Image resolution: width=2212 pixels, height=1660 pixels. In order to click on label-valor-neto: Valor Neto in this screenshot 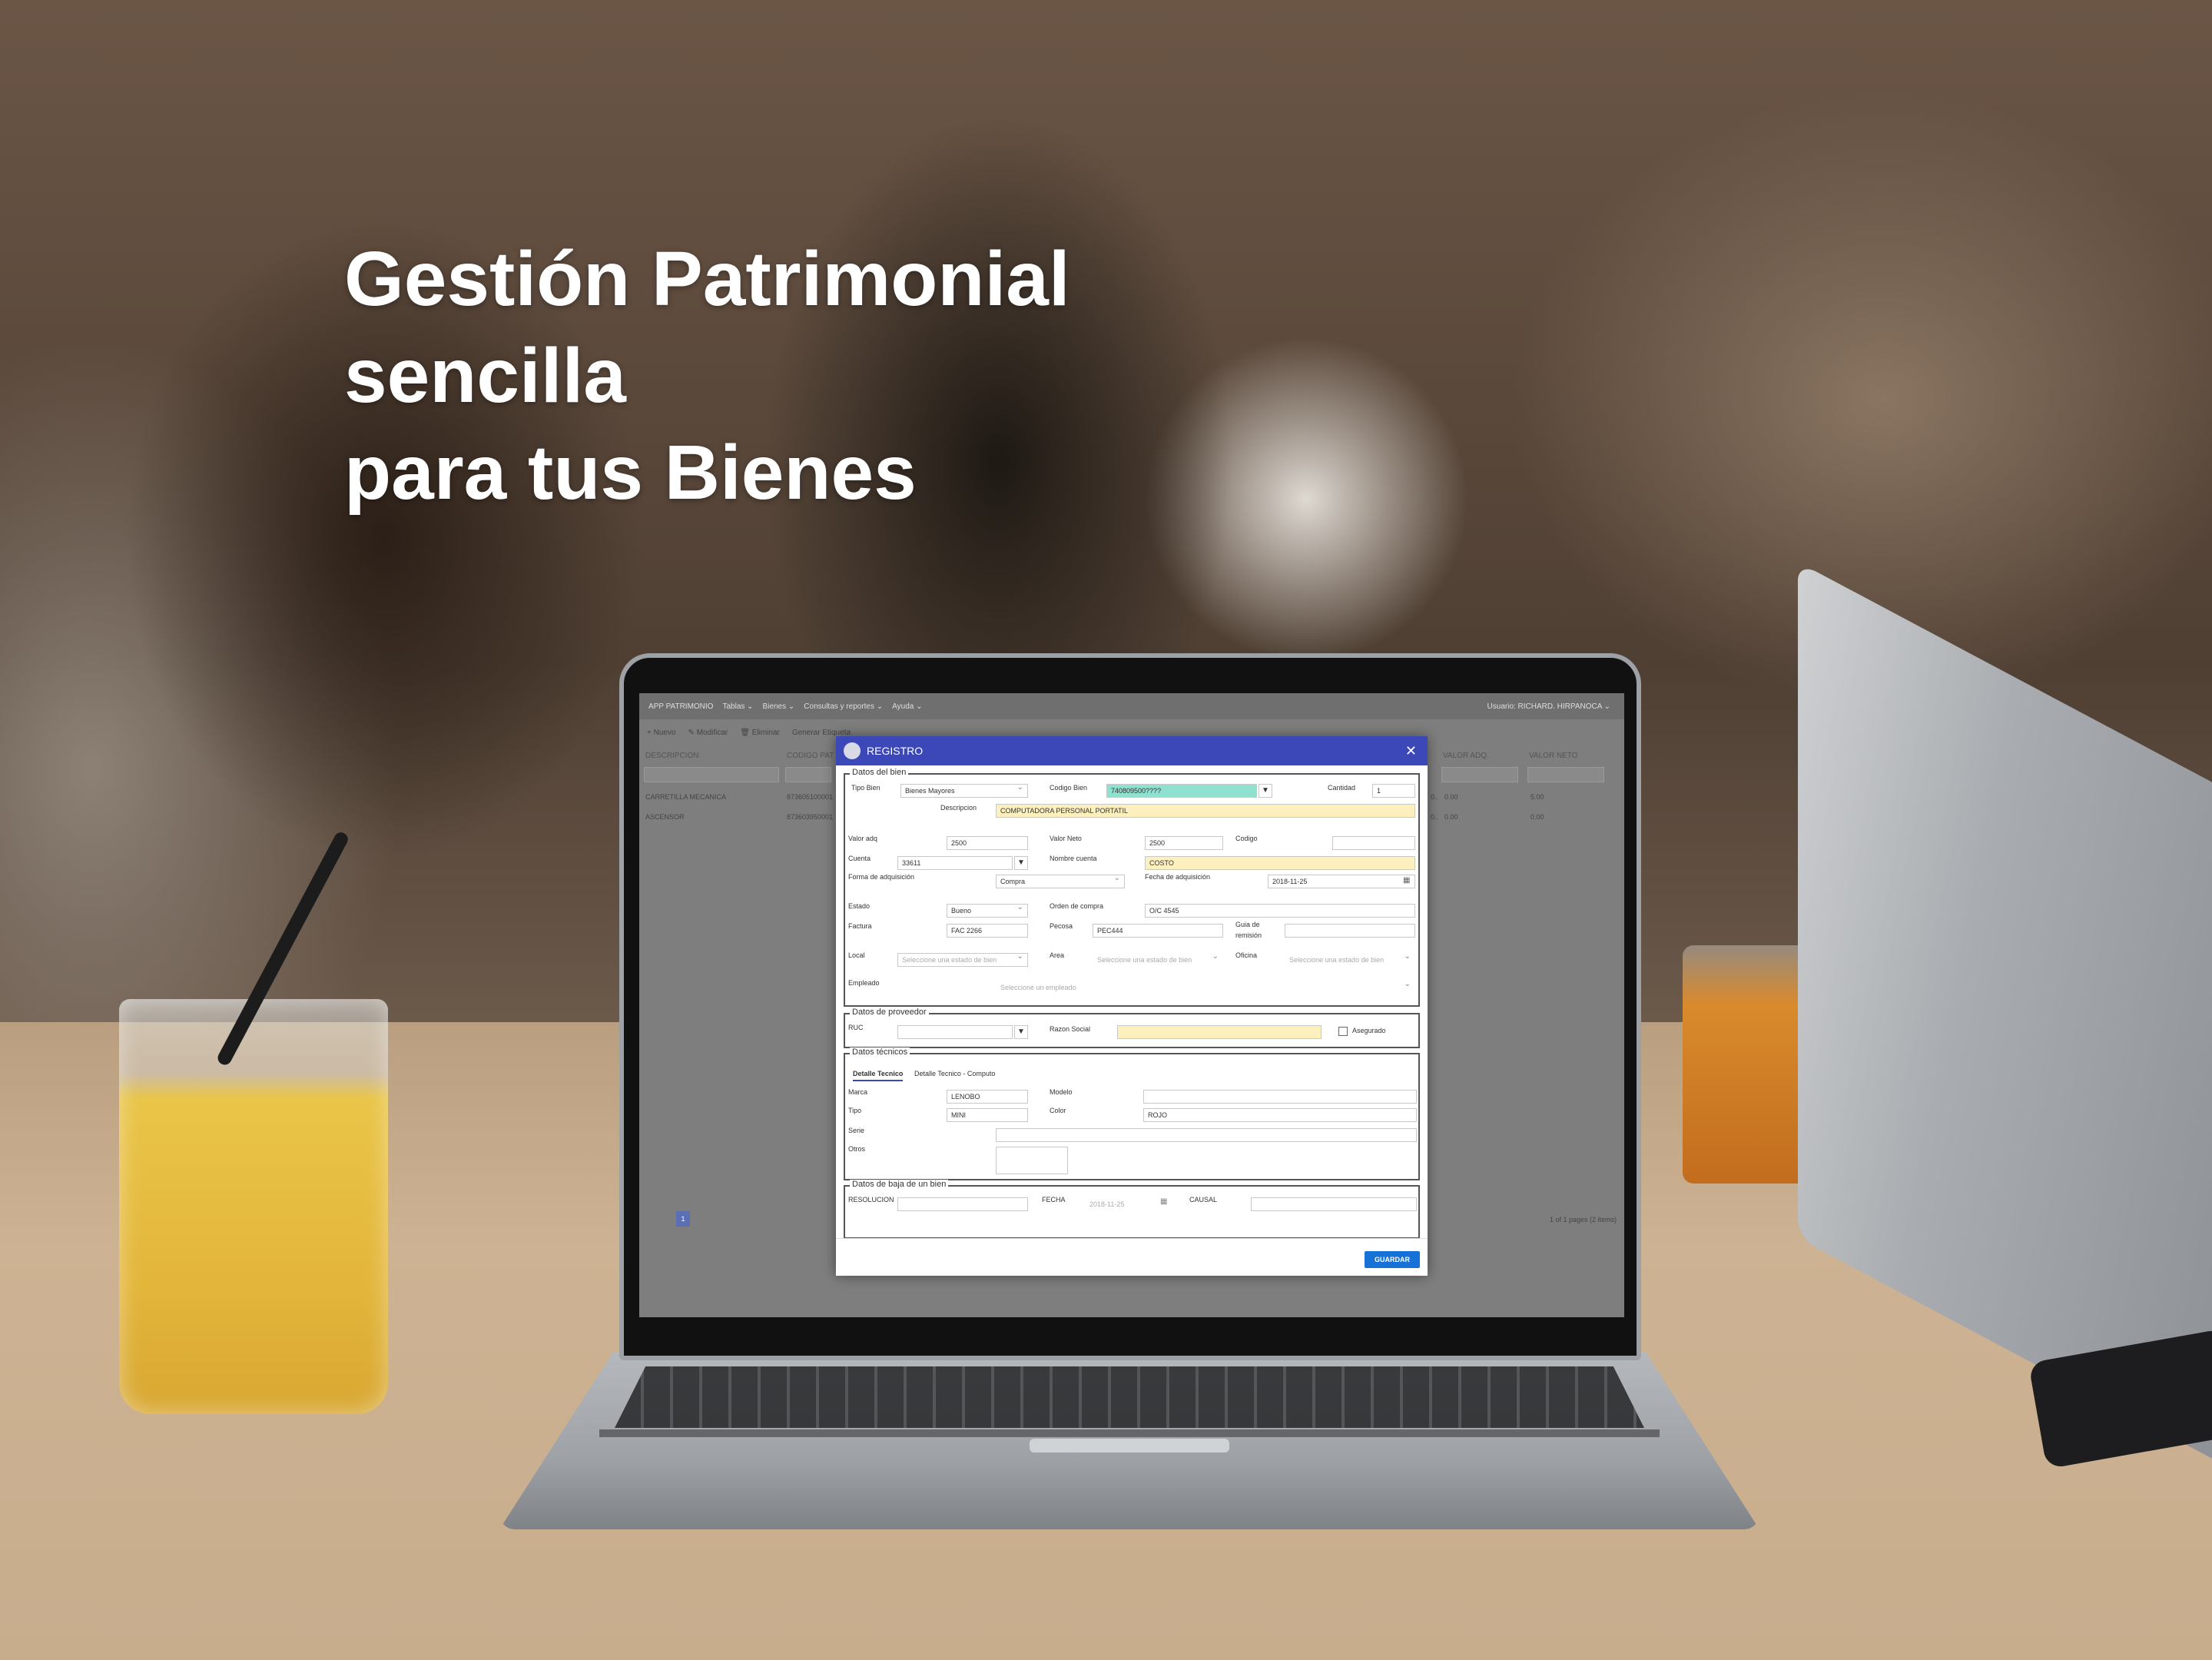, I will do `click(1066, 838)`.